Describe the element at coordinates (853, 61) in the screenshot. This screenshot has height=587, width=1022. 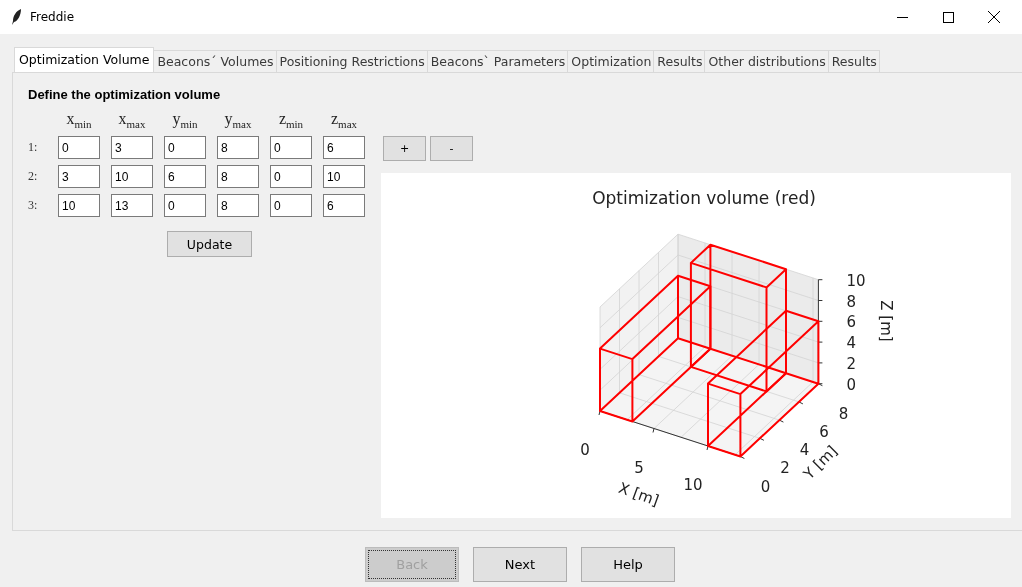
I see `tab: Results` at that location.